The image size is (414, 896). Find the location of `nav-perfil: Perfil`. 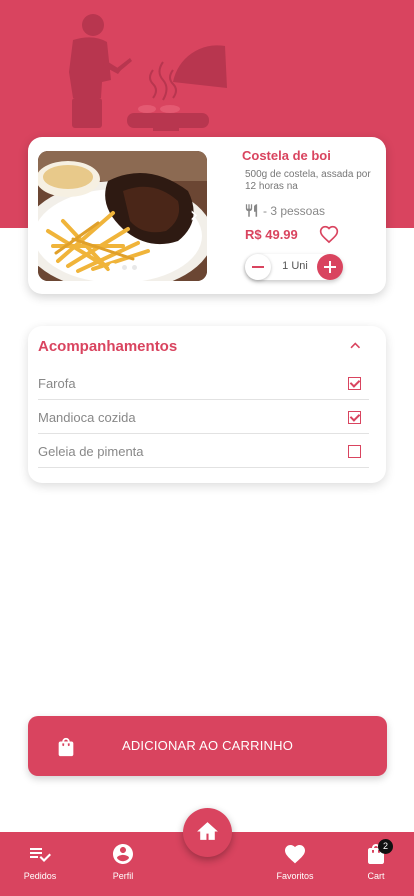

nav-perfil: Perfil is located at coordinates (123, 861).